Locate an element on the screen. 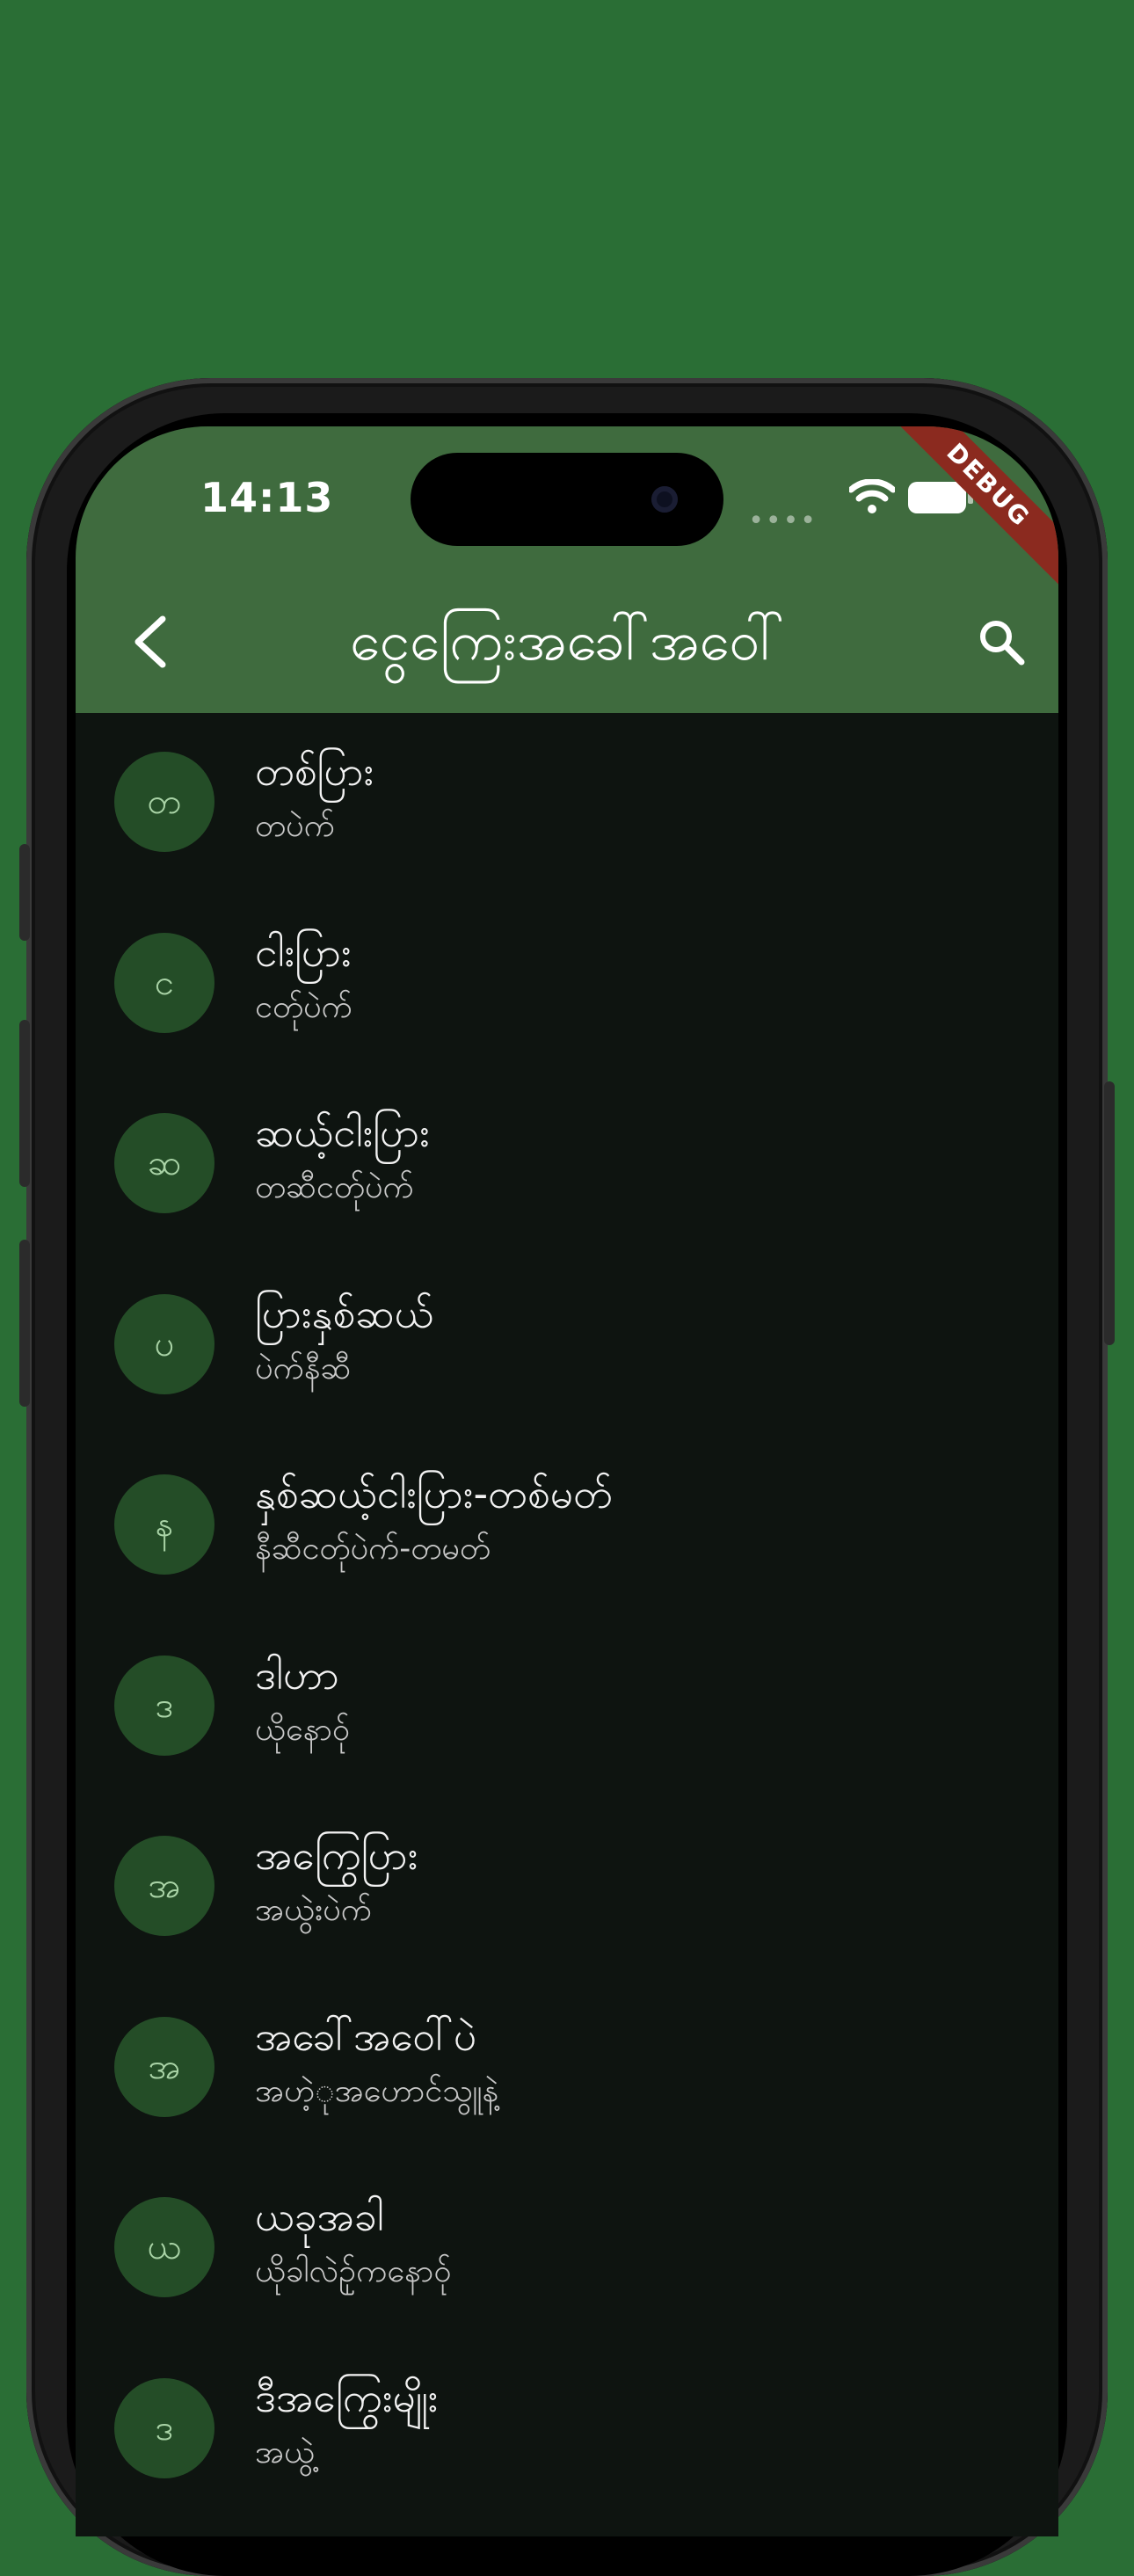  wifi-icon is located at coordinates (872, 496).